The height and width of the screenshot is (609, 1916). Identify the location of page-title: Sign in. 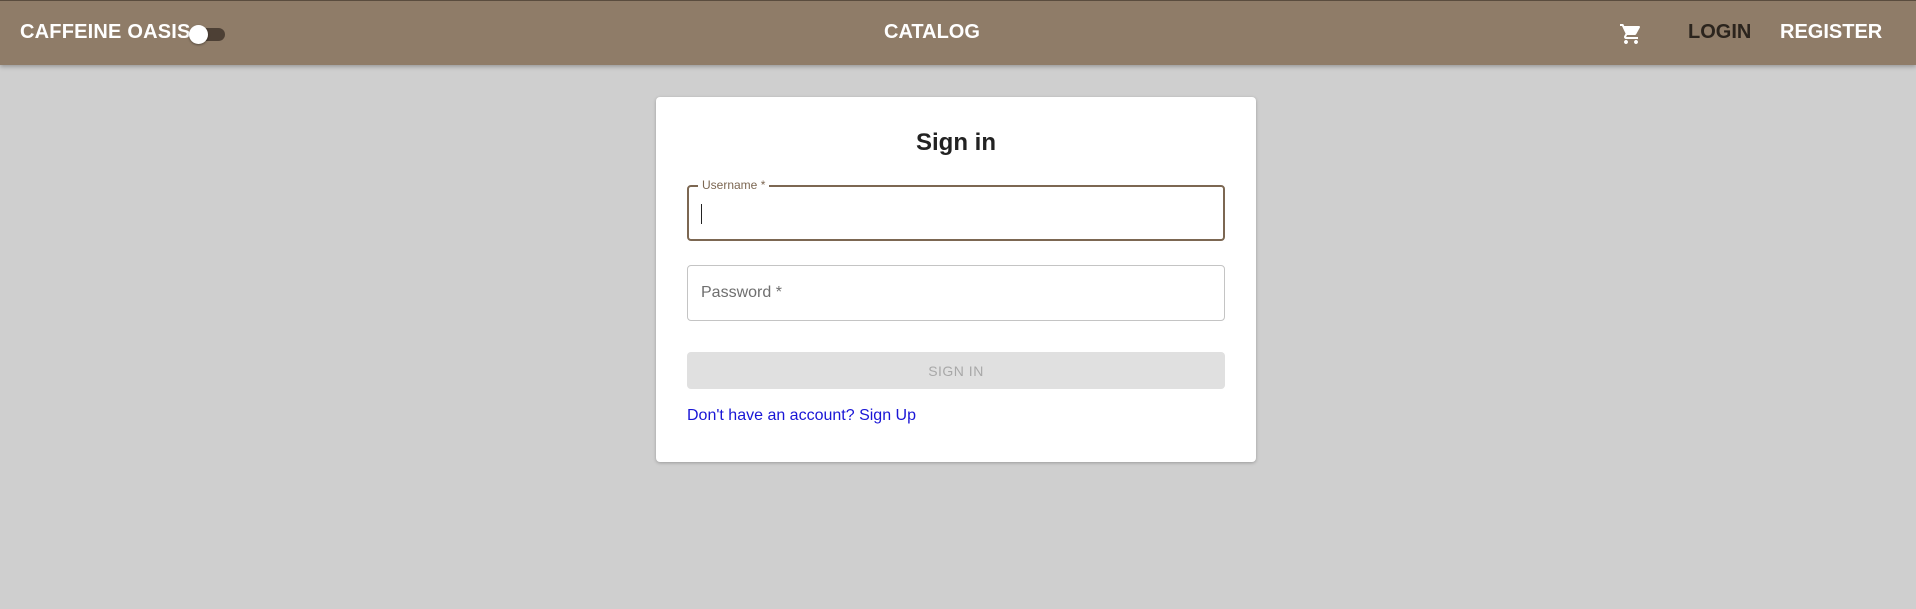
(956, 142).